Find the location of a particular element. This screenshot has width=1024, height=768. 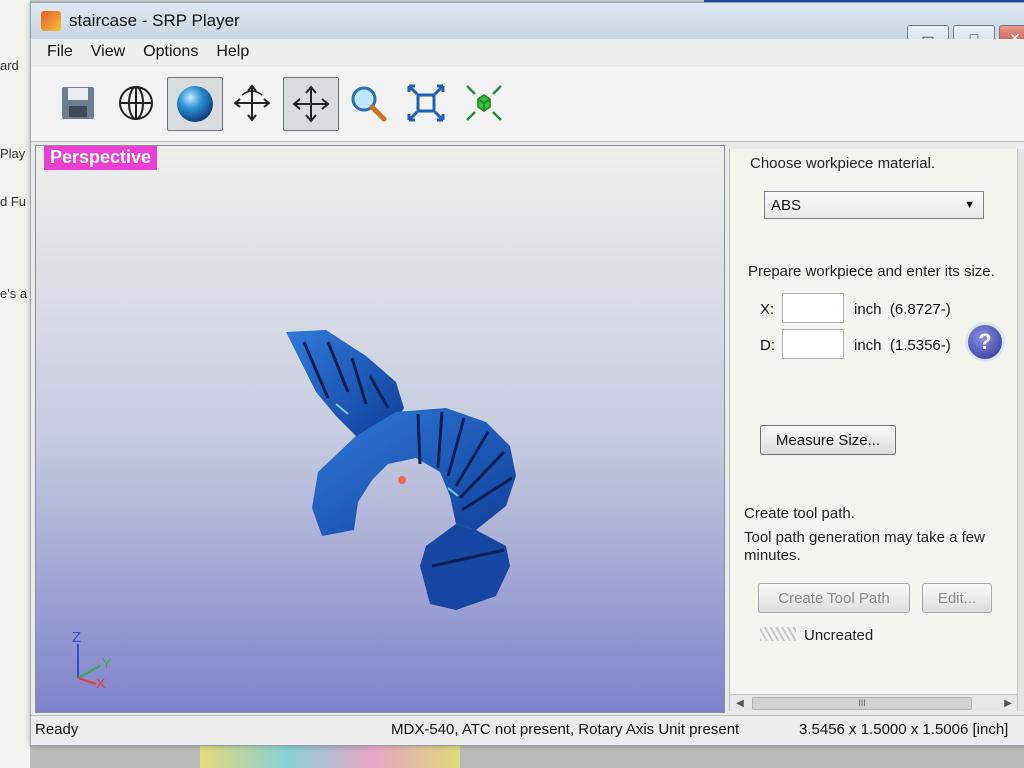

rotate-icon is located at coordinates (252, 103).